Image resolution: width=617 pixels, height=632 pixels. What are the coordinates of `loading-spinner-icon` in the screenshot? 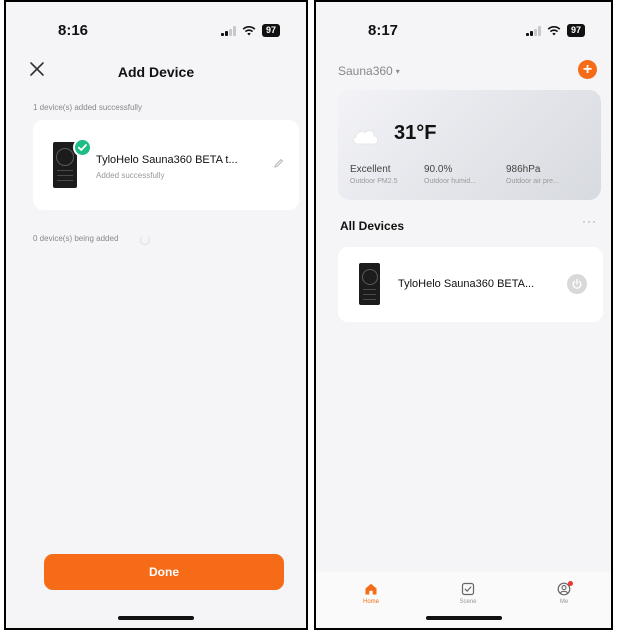 It's located at (145, 240).